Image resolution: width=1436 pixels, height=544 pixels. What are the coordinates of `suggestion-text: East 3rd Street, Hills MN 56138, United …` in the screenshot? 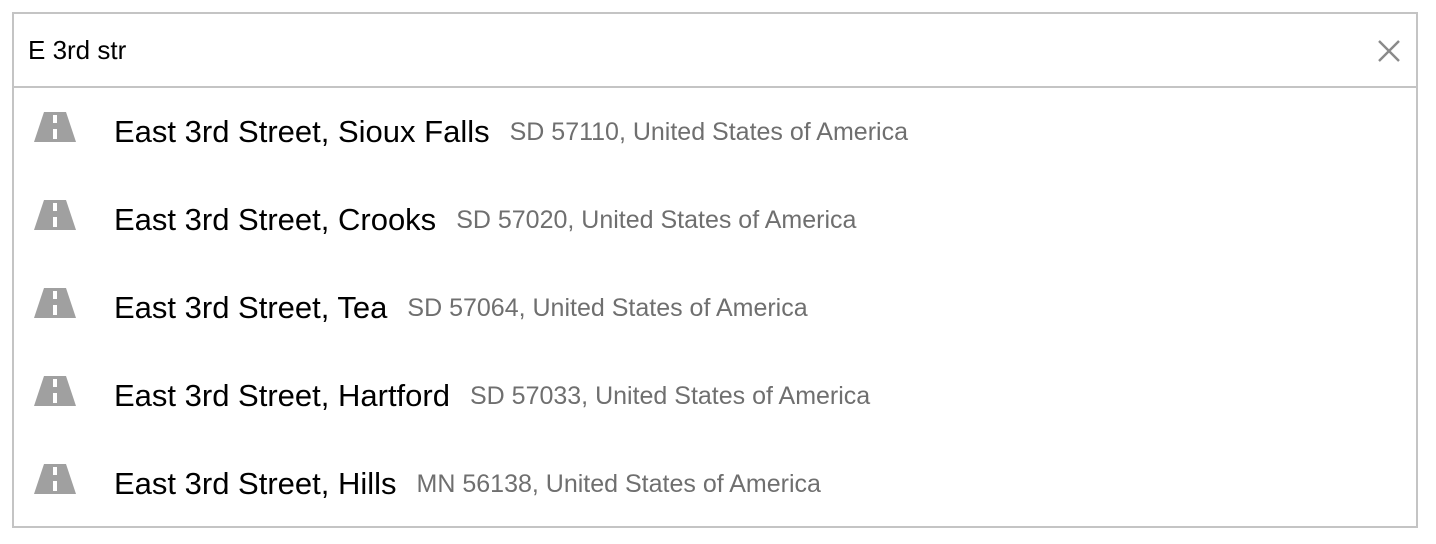 It's located at (467, 484).